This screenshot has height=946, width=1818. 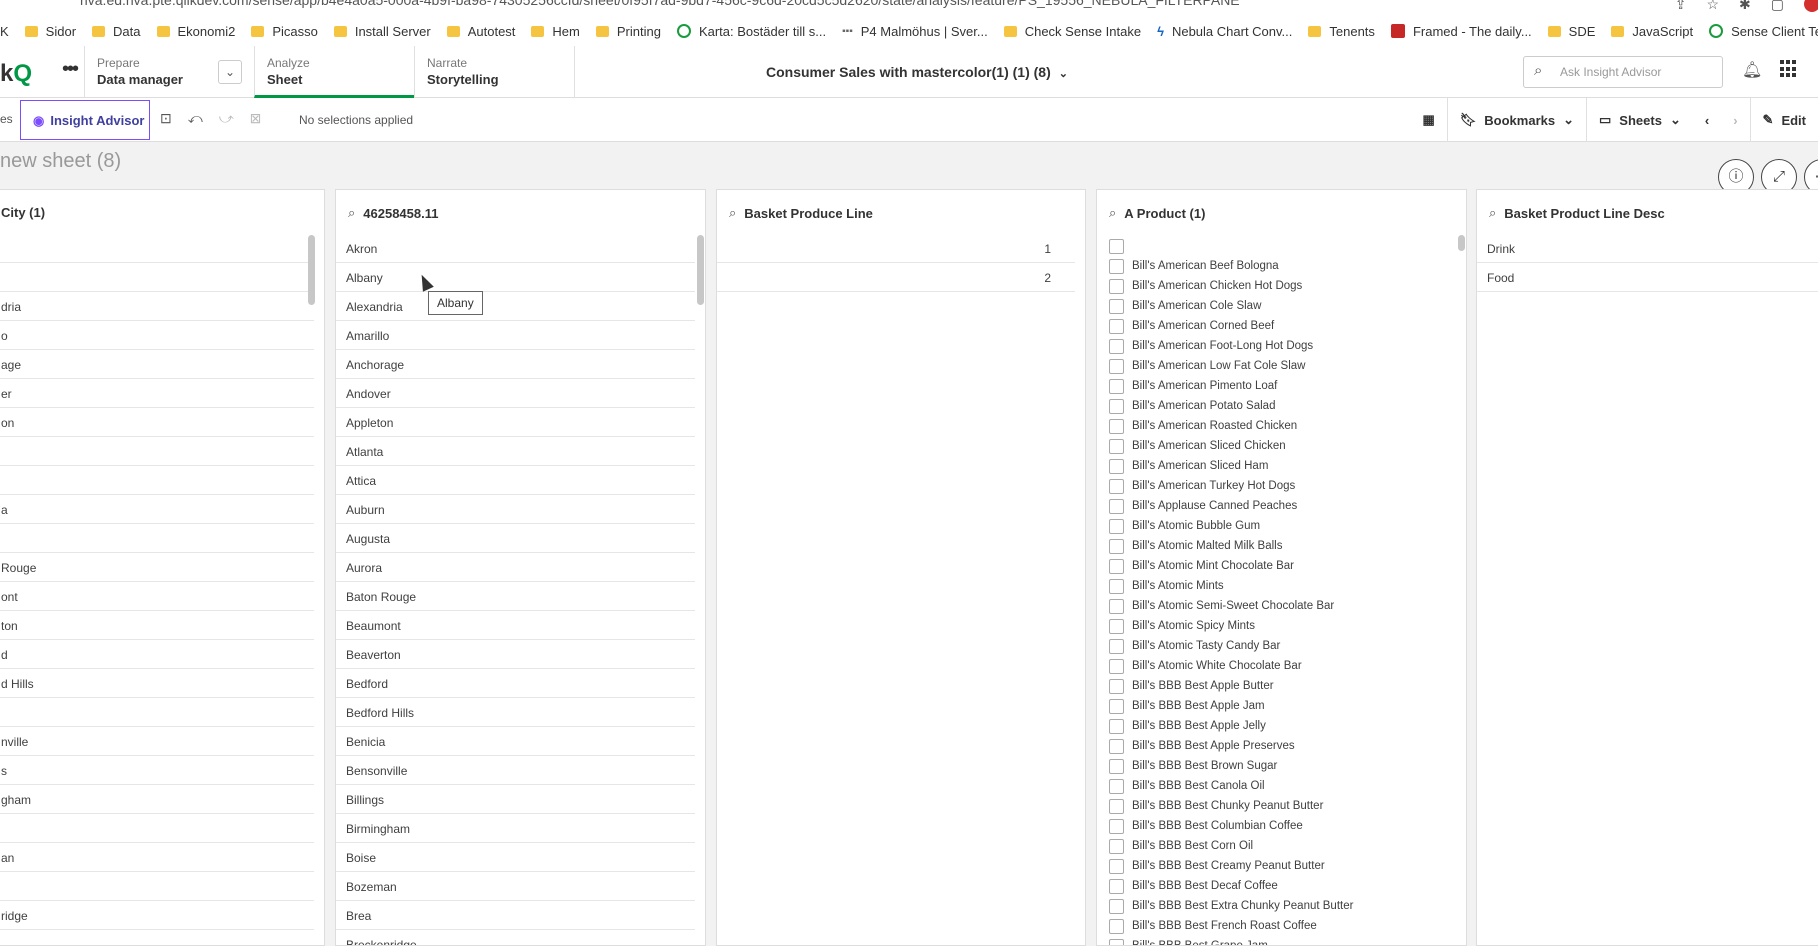 What do you see at coordinates (1282, 546) in the screenshot?
I see `list-item: Bill's Atomic Malted Milk Balls` at bounding box center [1282, 546].